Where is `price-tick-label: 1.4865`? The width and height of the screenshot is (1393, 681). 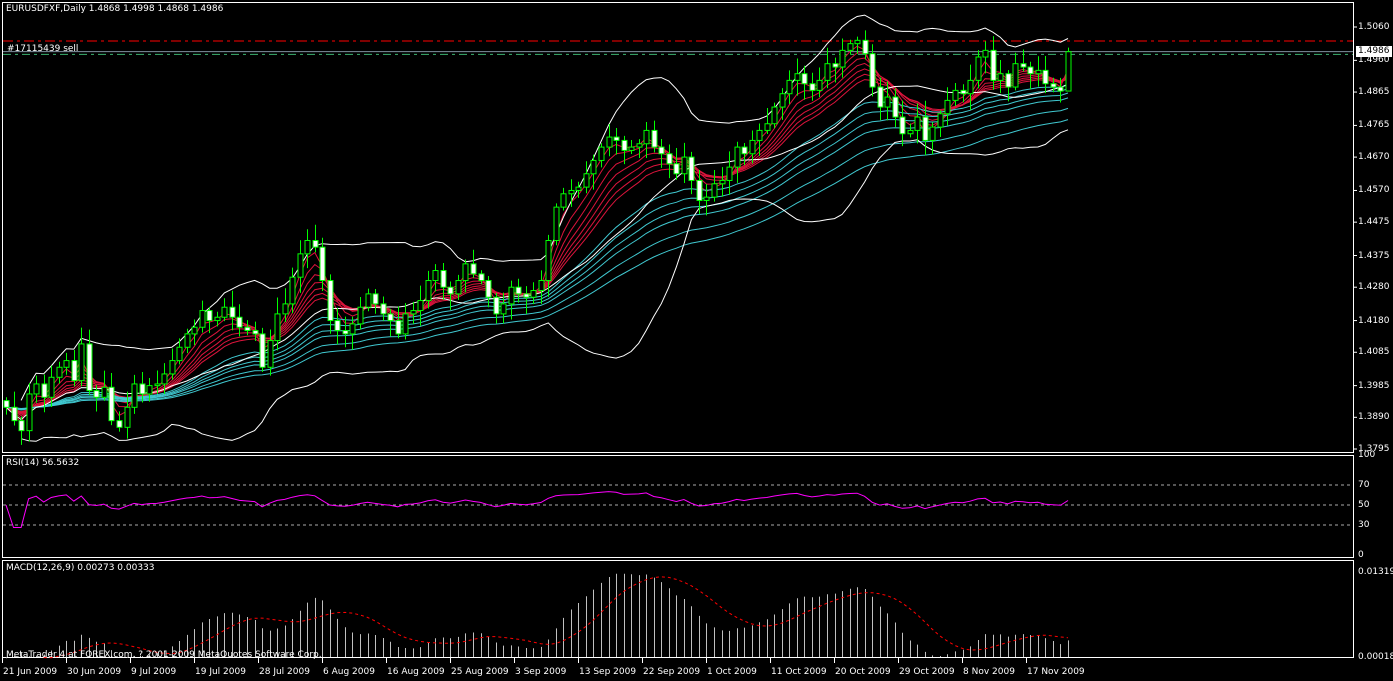 price-tick-label: 1.4865 is located at coordinates (1374, 92).